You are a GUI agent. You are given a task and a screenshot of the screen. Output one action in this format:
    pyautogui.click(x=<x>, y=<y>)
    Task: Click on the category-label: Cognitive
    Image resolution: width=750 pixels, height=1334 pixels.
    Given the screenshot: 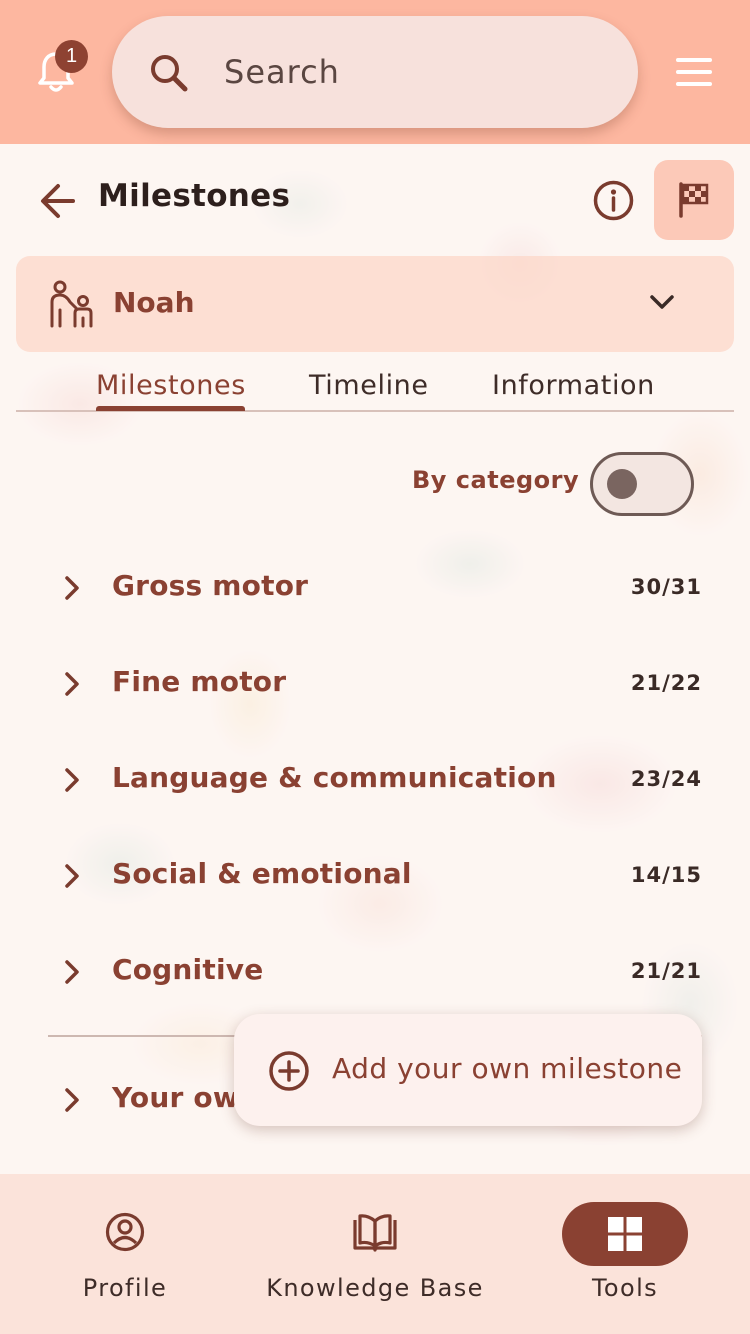 What is the action you would take?
    pyautogui.click(x=188, y=969)
    